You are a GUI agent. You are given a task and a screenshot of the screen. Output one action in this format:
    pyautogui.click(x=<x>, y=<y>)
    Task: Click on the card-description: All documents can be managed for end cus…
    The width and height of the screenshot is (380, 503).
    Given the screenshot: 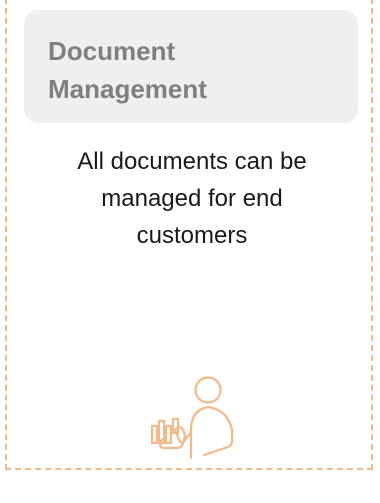 What is the action you would take?
    pyautogui.click(x=192, y=198)
    